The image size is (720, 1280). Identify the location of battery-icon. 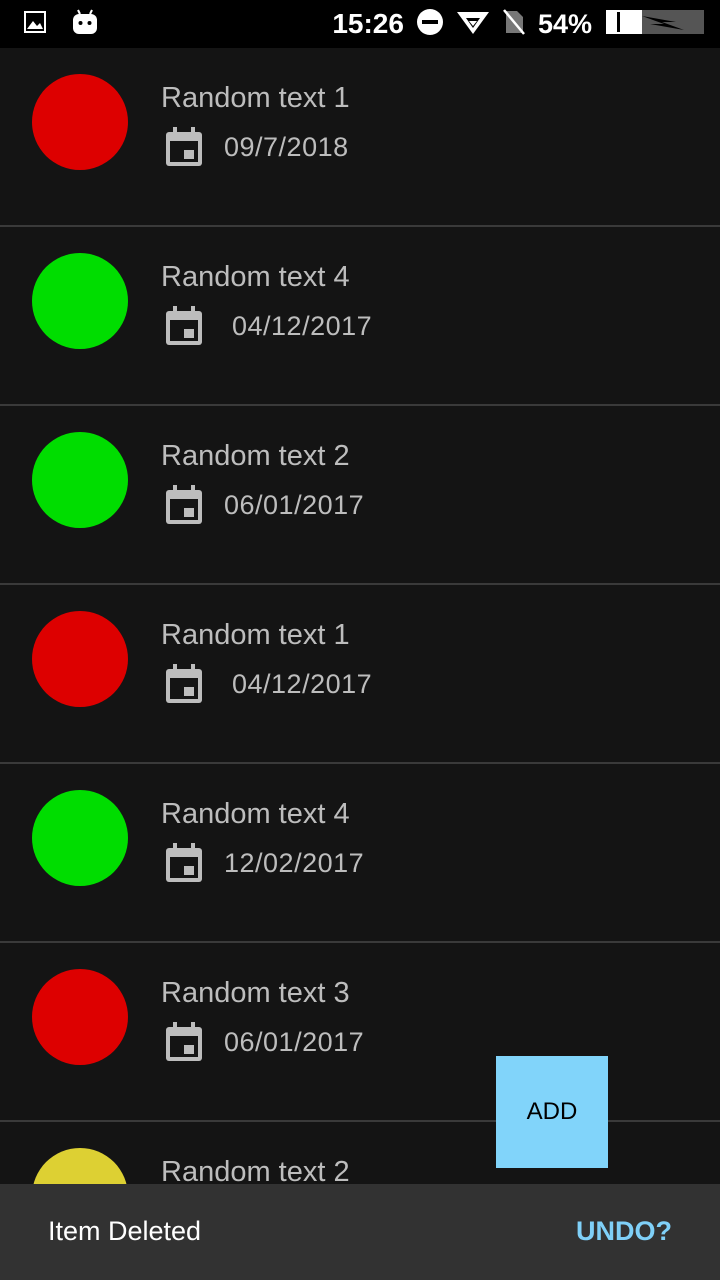
(656, 24).